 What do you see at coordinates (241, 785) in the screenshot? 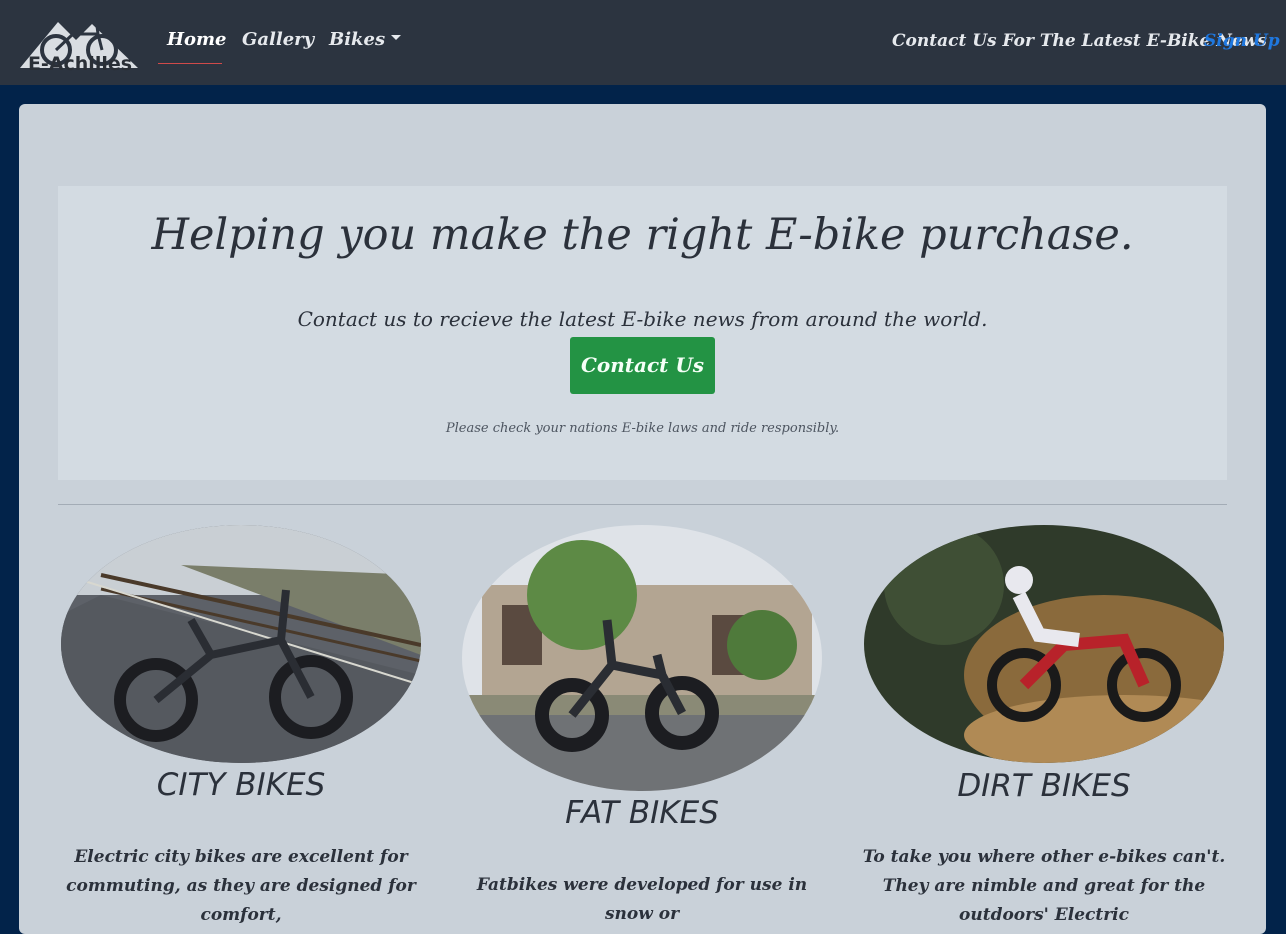
I see `city-bikes-title: CITY BIKES` at bounding box center [241, 785].